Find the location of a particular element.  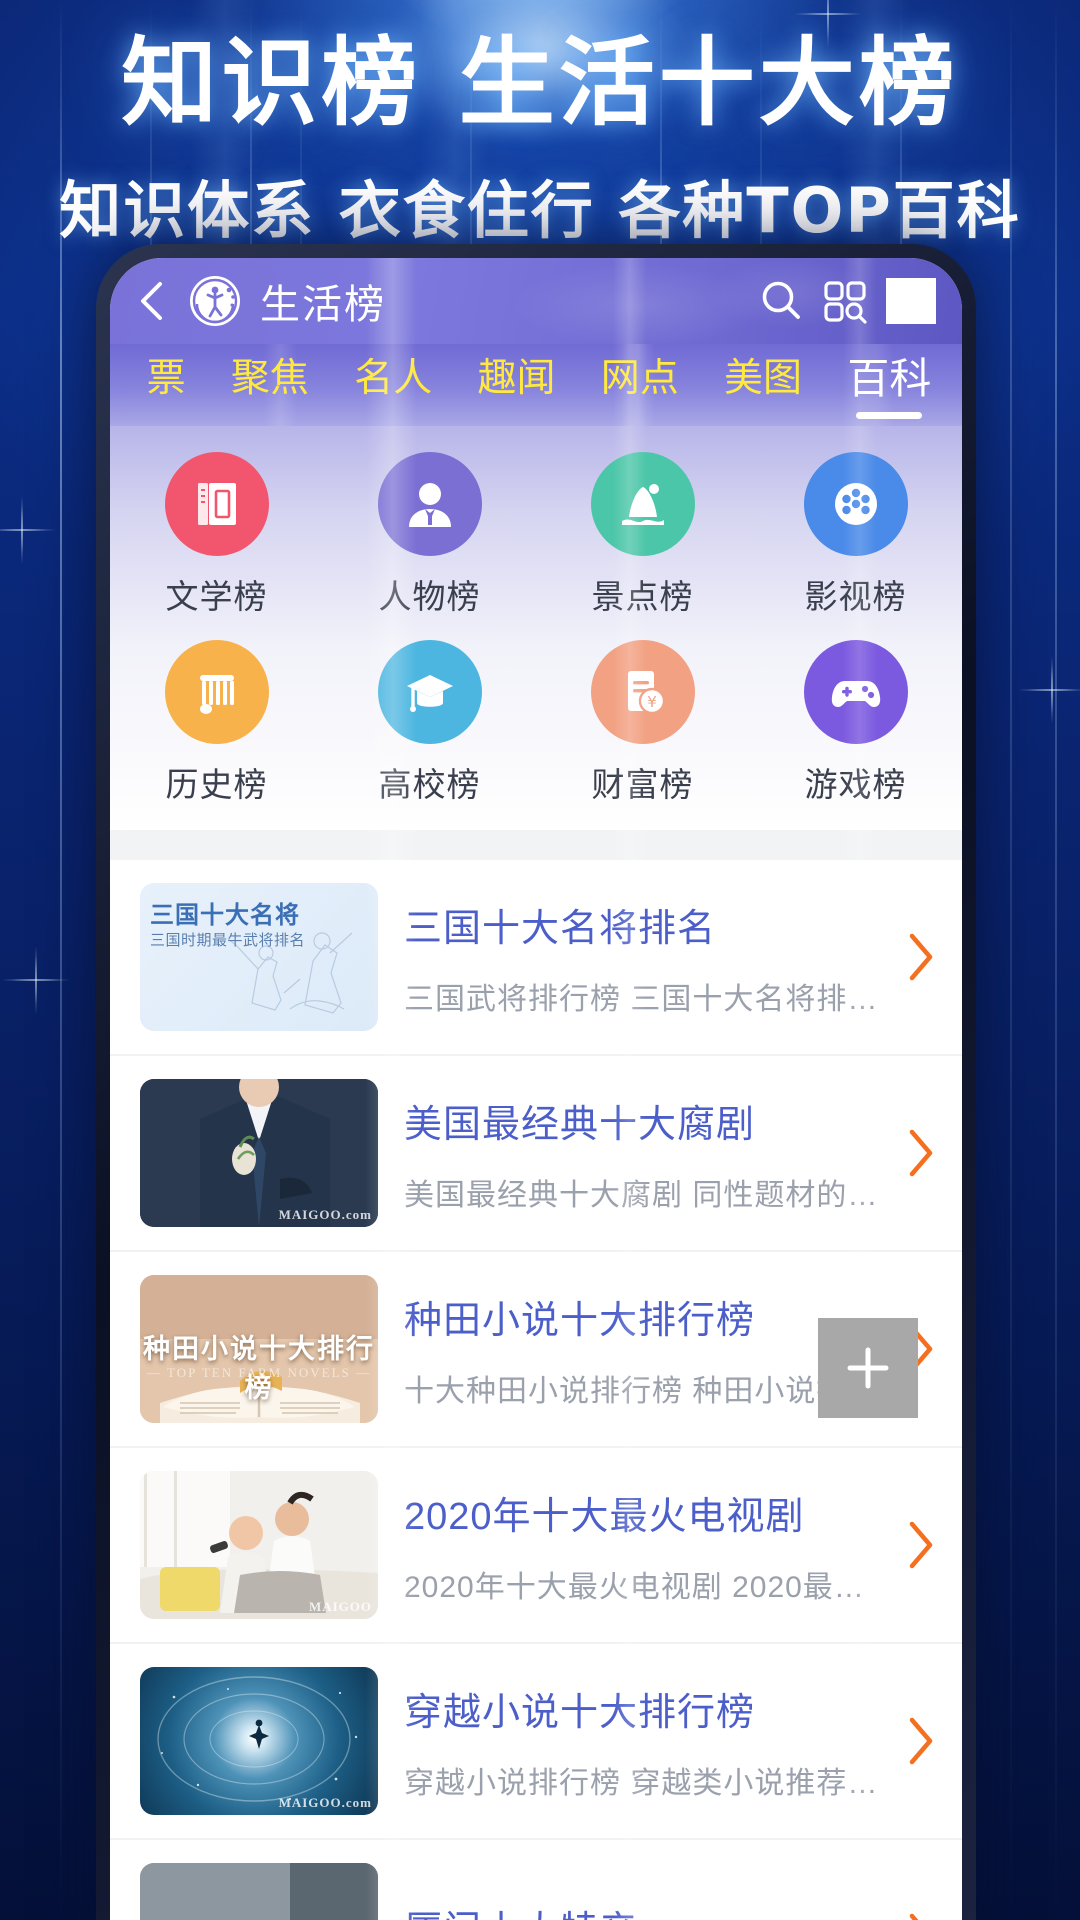

thumb-subcaption: 三国时期最牛武将排名 is located at coordinates (228, 940).